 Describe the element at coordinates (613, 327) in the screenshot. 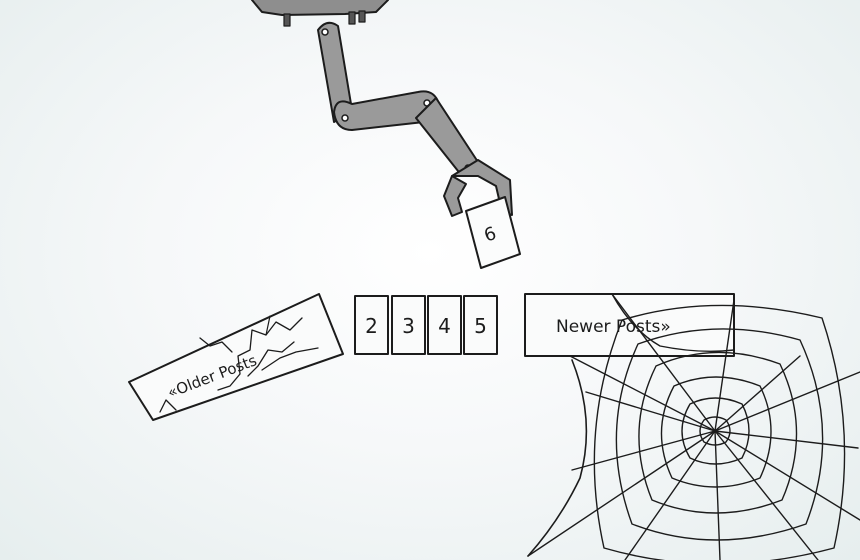

I see `newer-posts-label: Newer Posts»` at that location.